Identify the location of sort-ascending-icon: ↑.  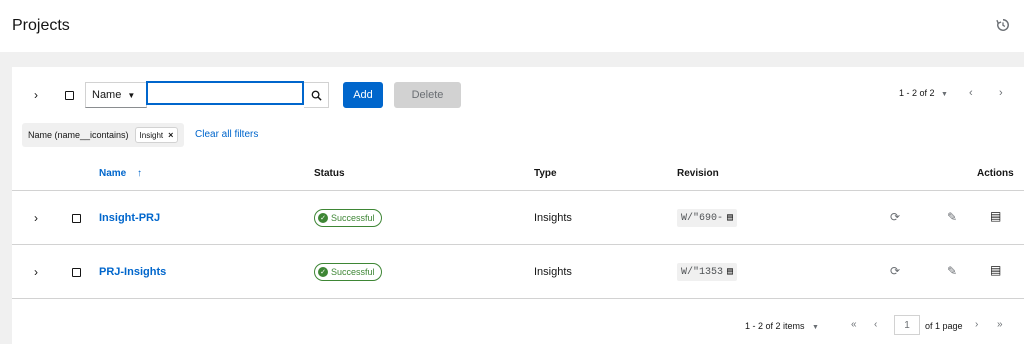
(140, 173).